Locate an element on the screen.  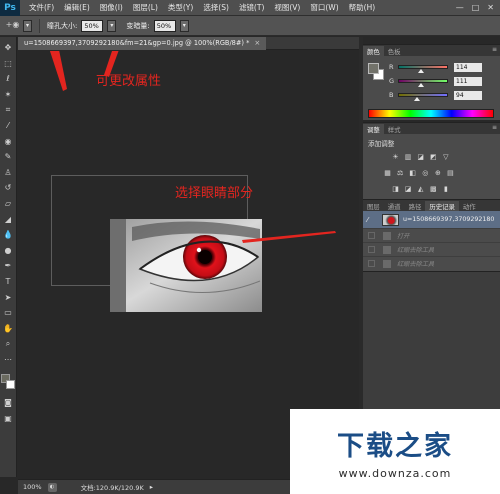
hand-tool-icon: ✋ is located at coordinates (8, 328).